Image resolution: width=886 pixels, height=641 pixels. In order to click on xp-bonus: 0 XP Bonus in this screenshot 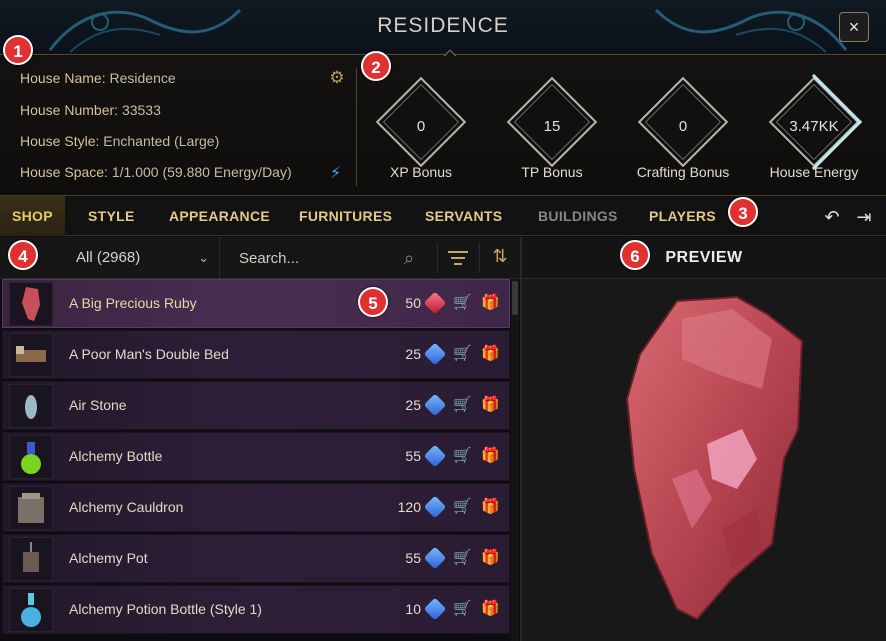, I will do `click(421, 134)`.